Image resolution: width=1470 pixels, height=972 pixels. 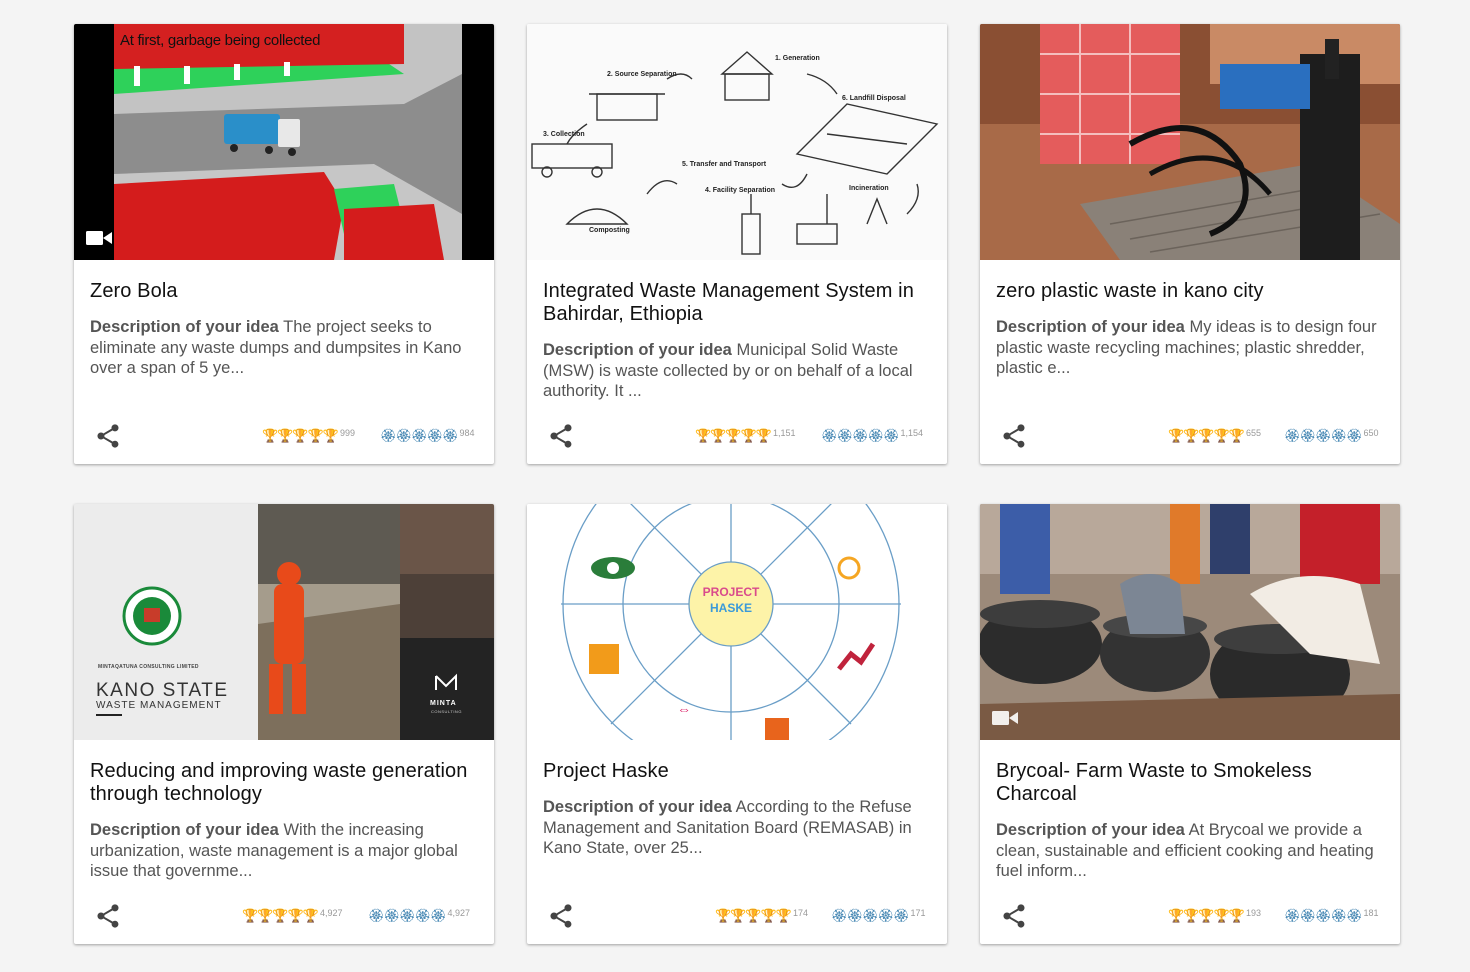 What do you see at coordinates (737, 622) in the screenshot?
I see `card-image-sdg-wheel: PROJECT HASKE ⇔` at bounding box center [737, 622].